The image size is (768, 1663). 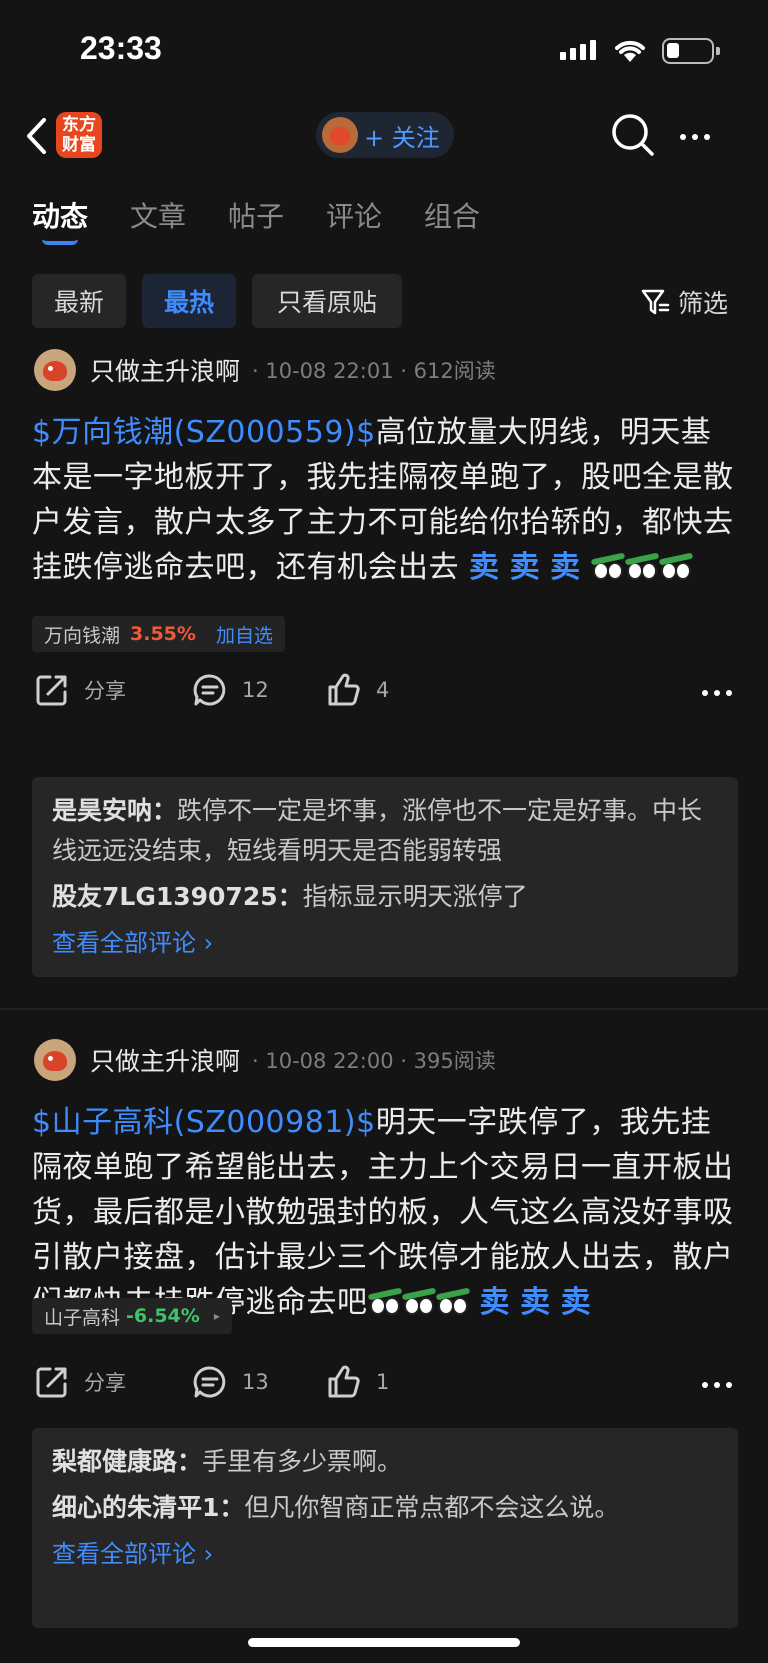 What do you see at coordinates (79, 145) in the screenshot?
I see `logo-line-2: 财富` at bounding box center [79, 145].